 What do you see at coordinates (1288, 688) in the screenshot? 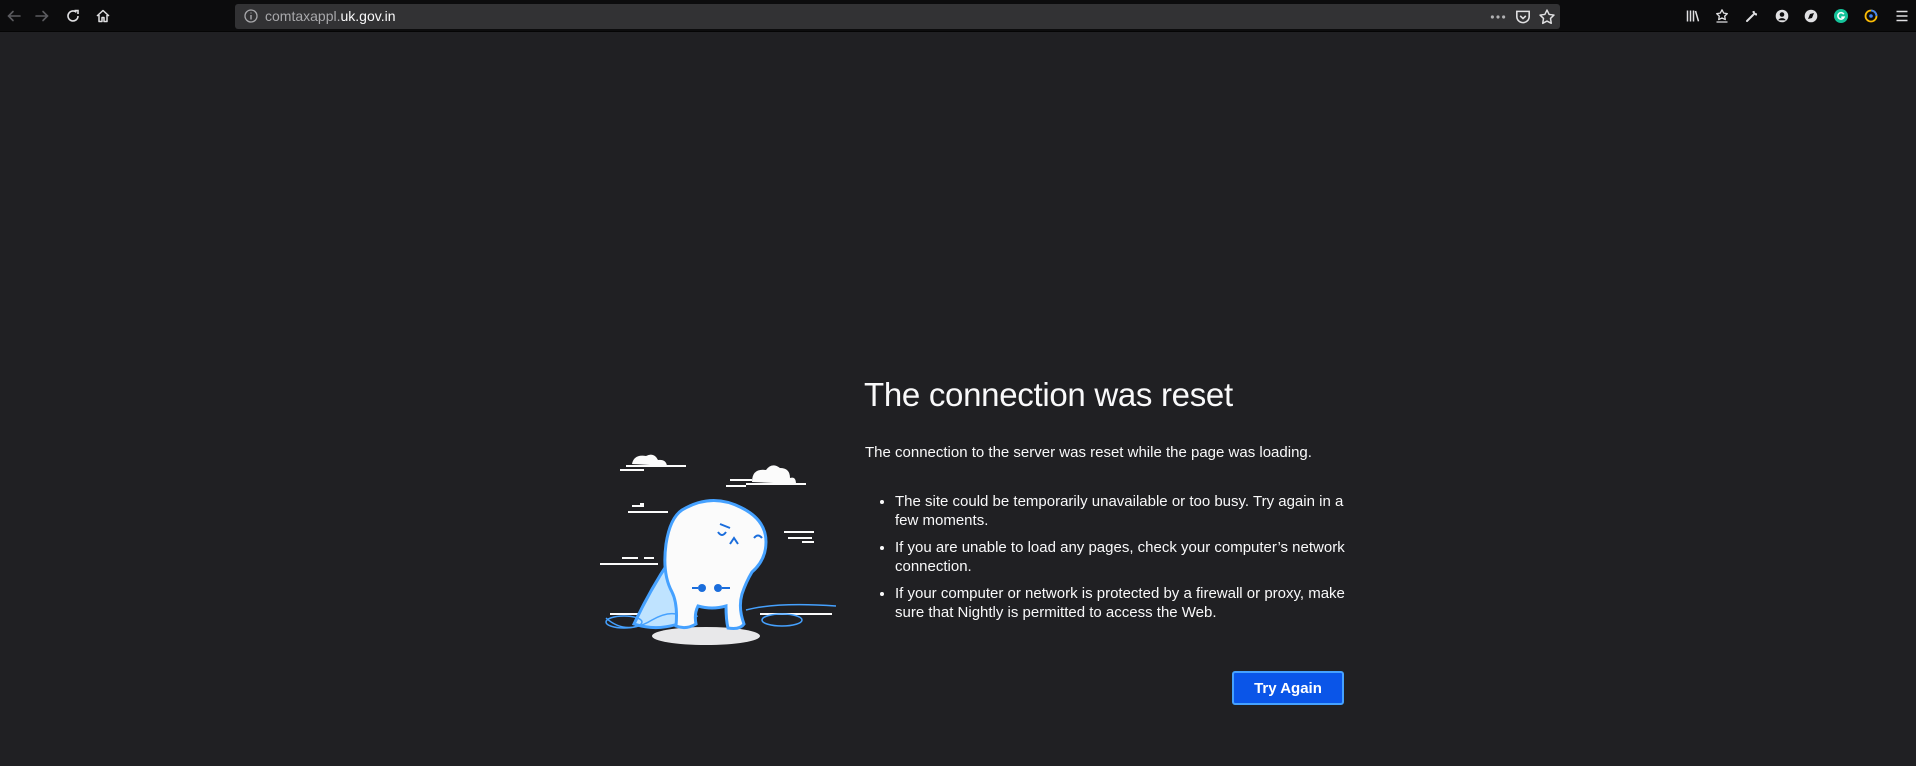
I see `try-again-button: Try Again` at bounding box center [1288, 688].